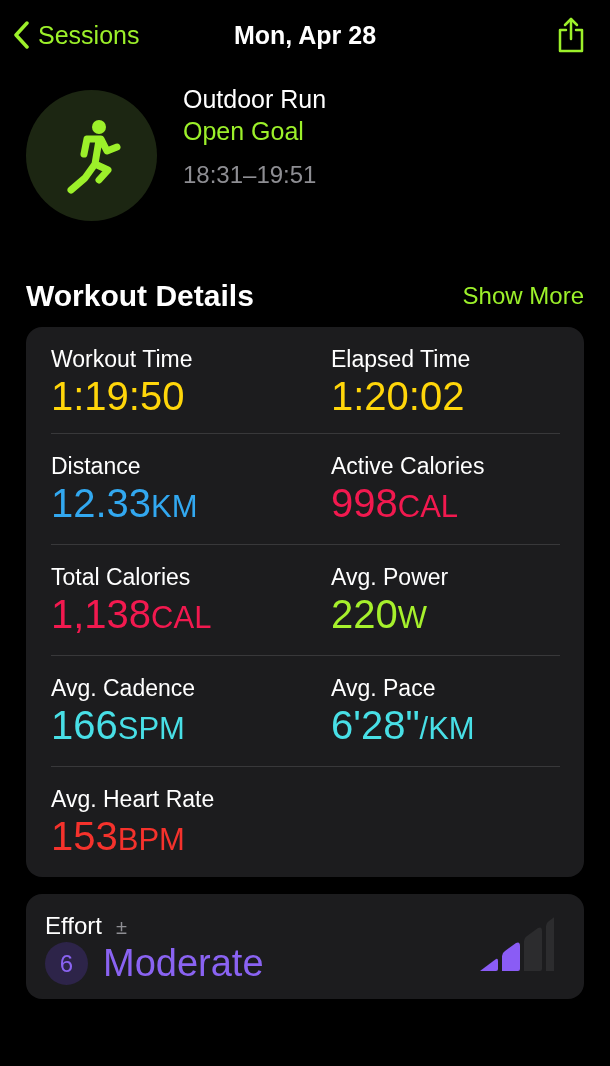  Describe the element at coordinates (379, 614) in the screenshot. I see `metric-value: 220W` at that location.